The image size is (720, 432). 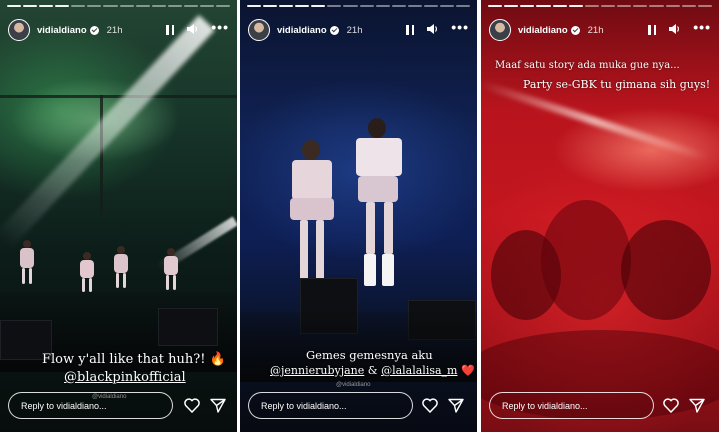 What do you see at coordinates (595, 121) in the screenshot?
I see `stage-light` at bounding box center [595, 121].